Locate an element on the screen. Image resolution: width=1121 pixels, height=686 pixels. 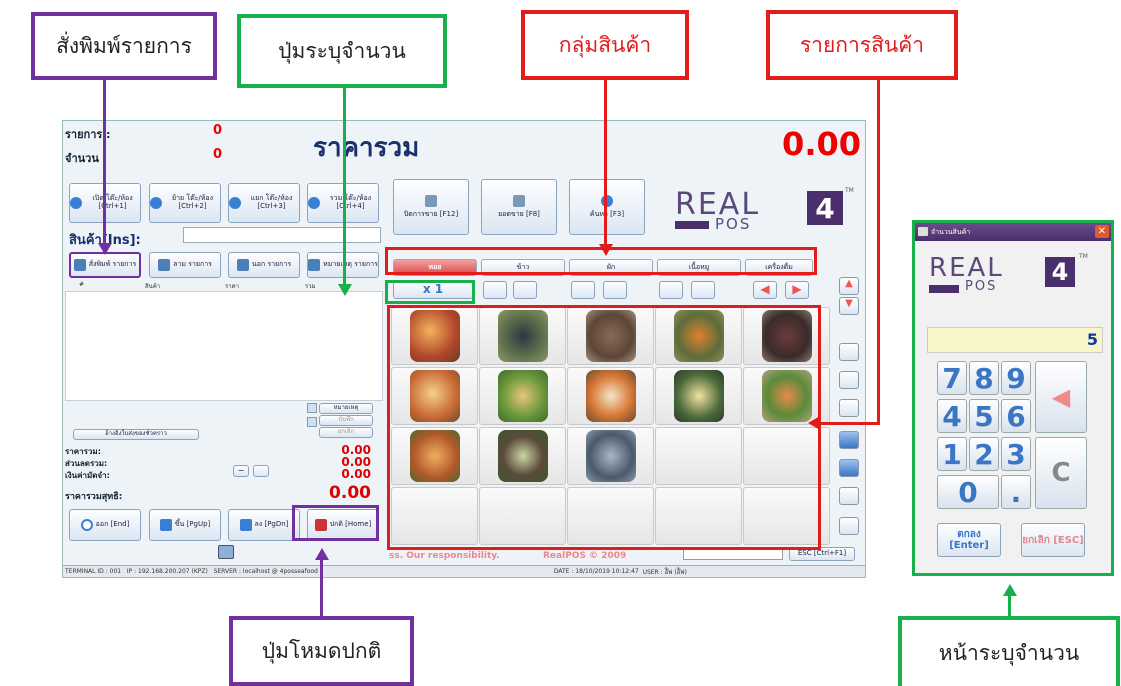
key-0: 0 is located at coordinates (968, 492).